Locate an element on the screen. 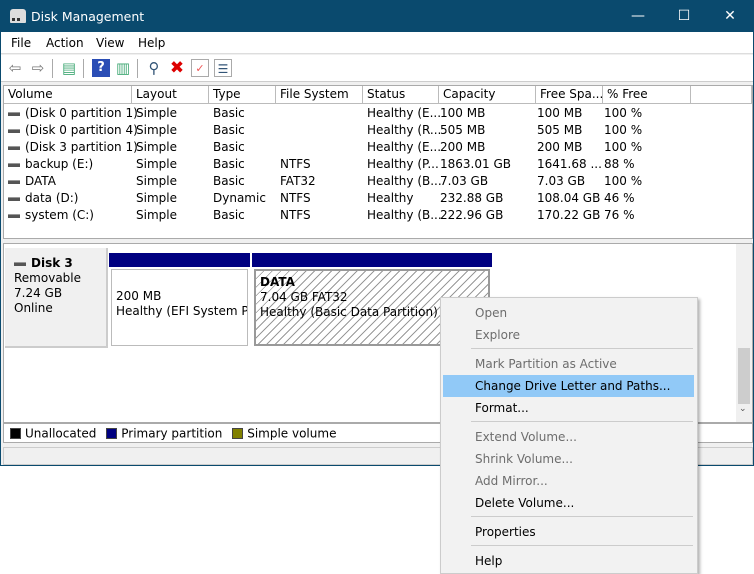  cell-text: 100 MB is located at coordinates (560, 113).